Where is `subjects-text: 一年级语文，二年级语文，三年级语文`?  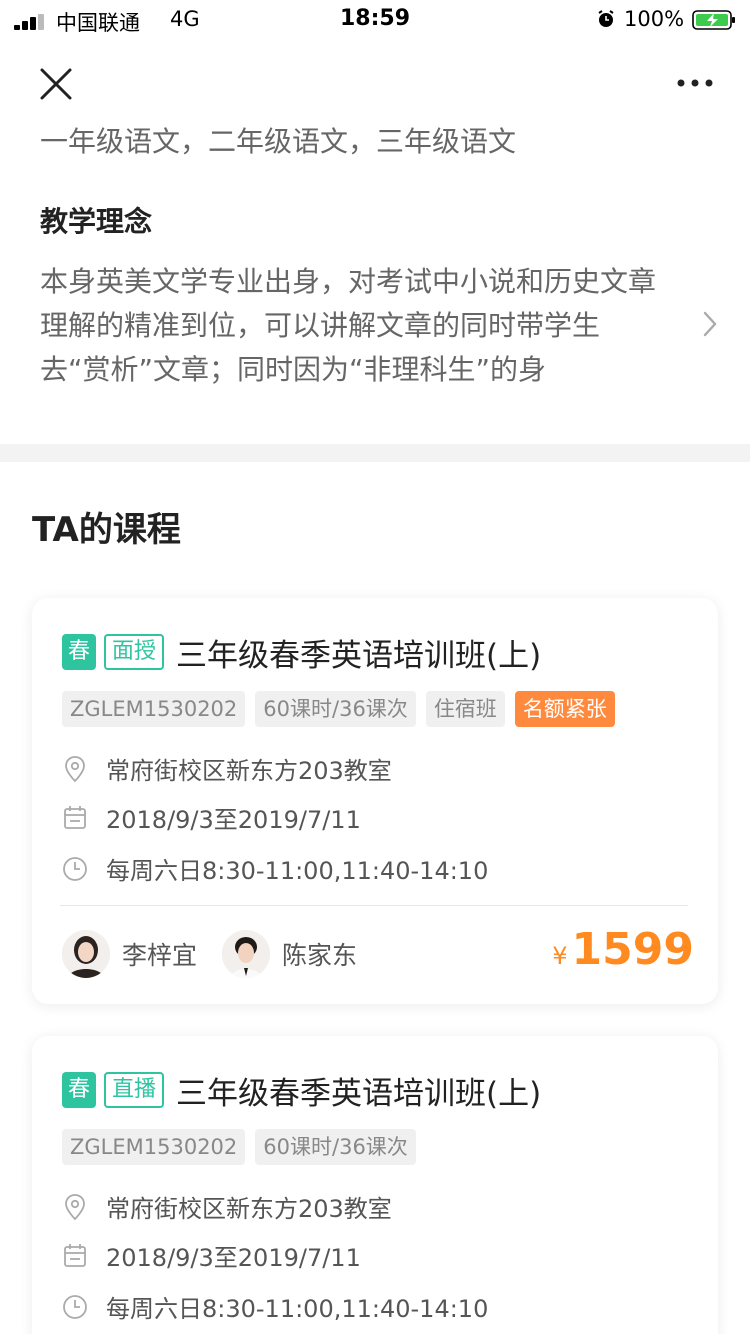
subjects-text: 一年级语文，二年级语文，三年级语文 is located at coordinates (278, 141).